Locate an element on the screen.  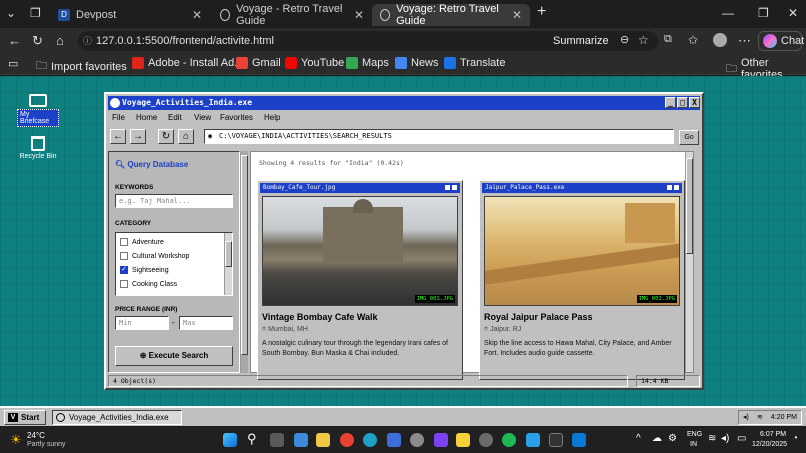
home-button: ⌂ is located at coordinates (186, 136).